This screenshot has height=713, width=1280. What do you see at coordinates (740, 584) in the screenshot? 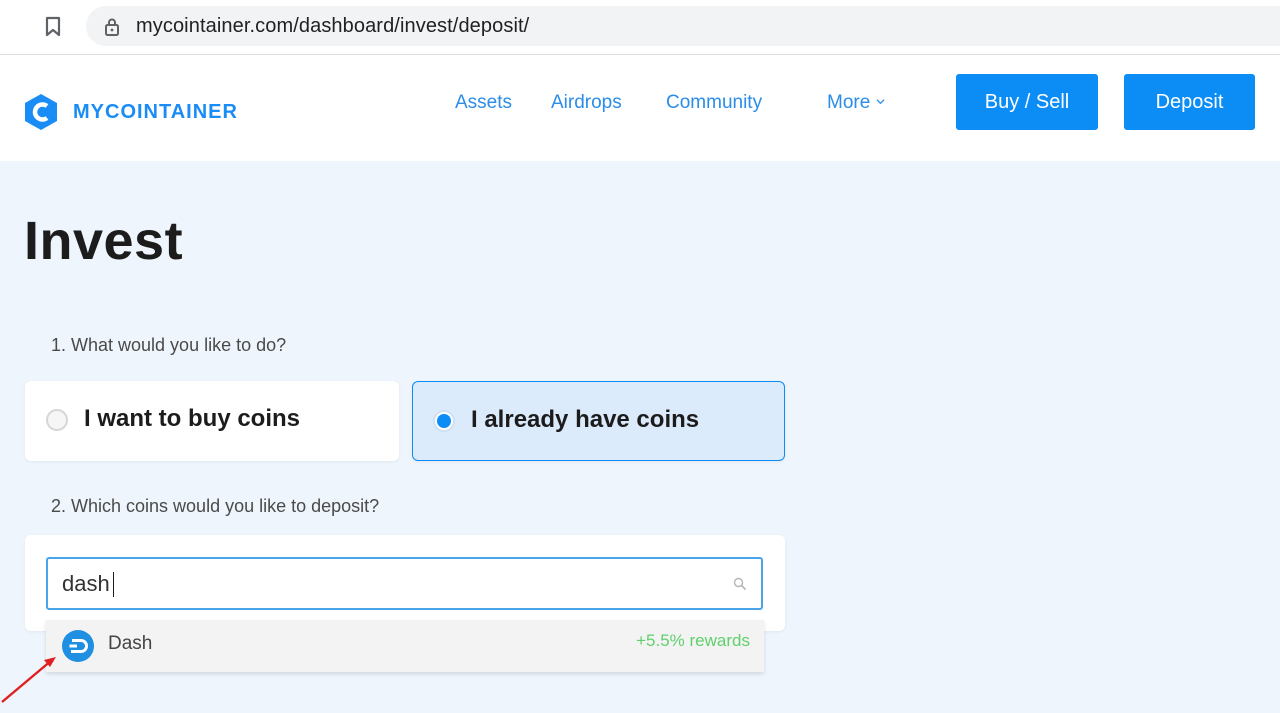
I see `search-icon` at bounding box center [740, 584].